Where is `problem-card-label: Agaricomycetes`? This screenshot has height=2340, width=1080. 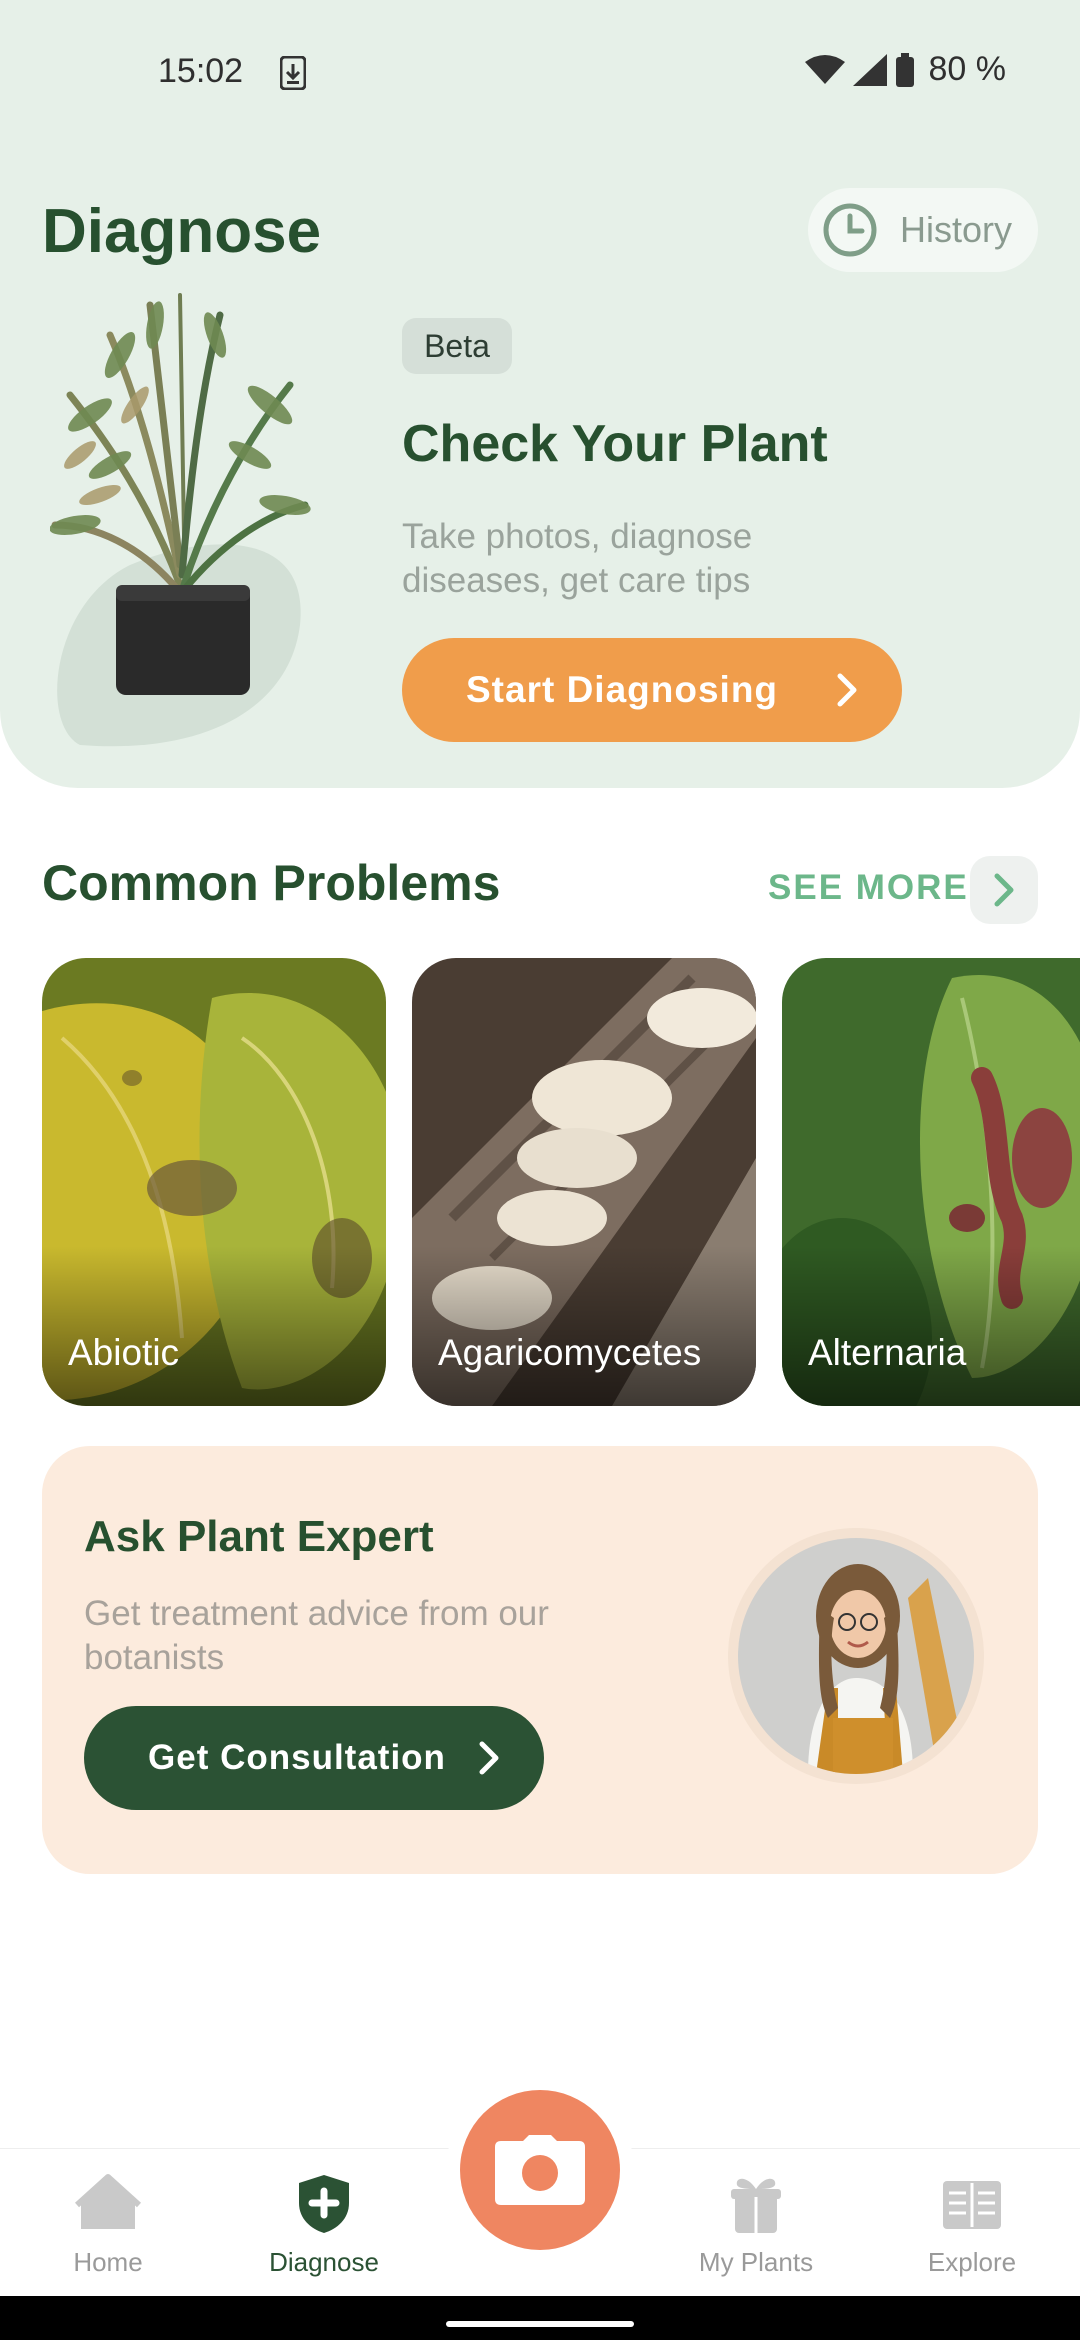 problem-card-label: Agaricomycetes is located at coordinates (570, 1352).